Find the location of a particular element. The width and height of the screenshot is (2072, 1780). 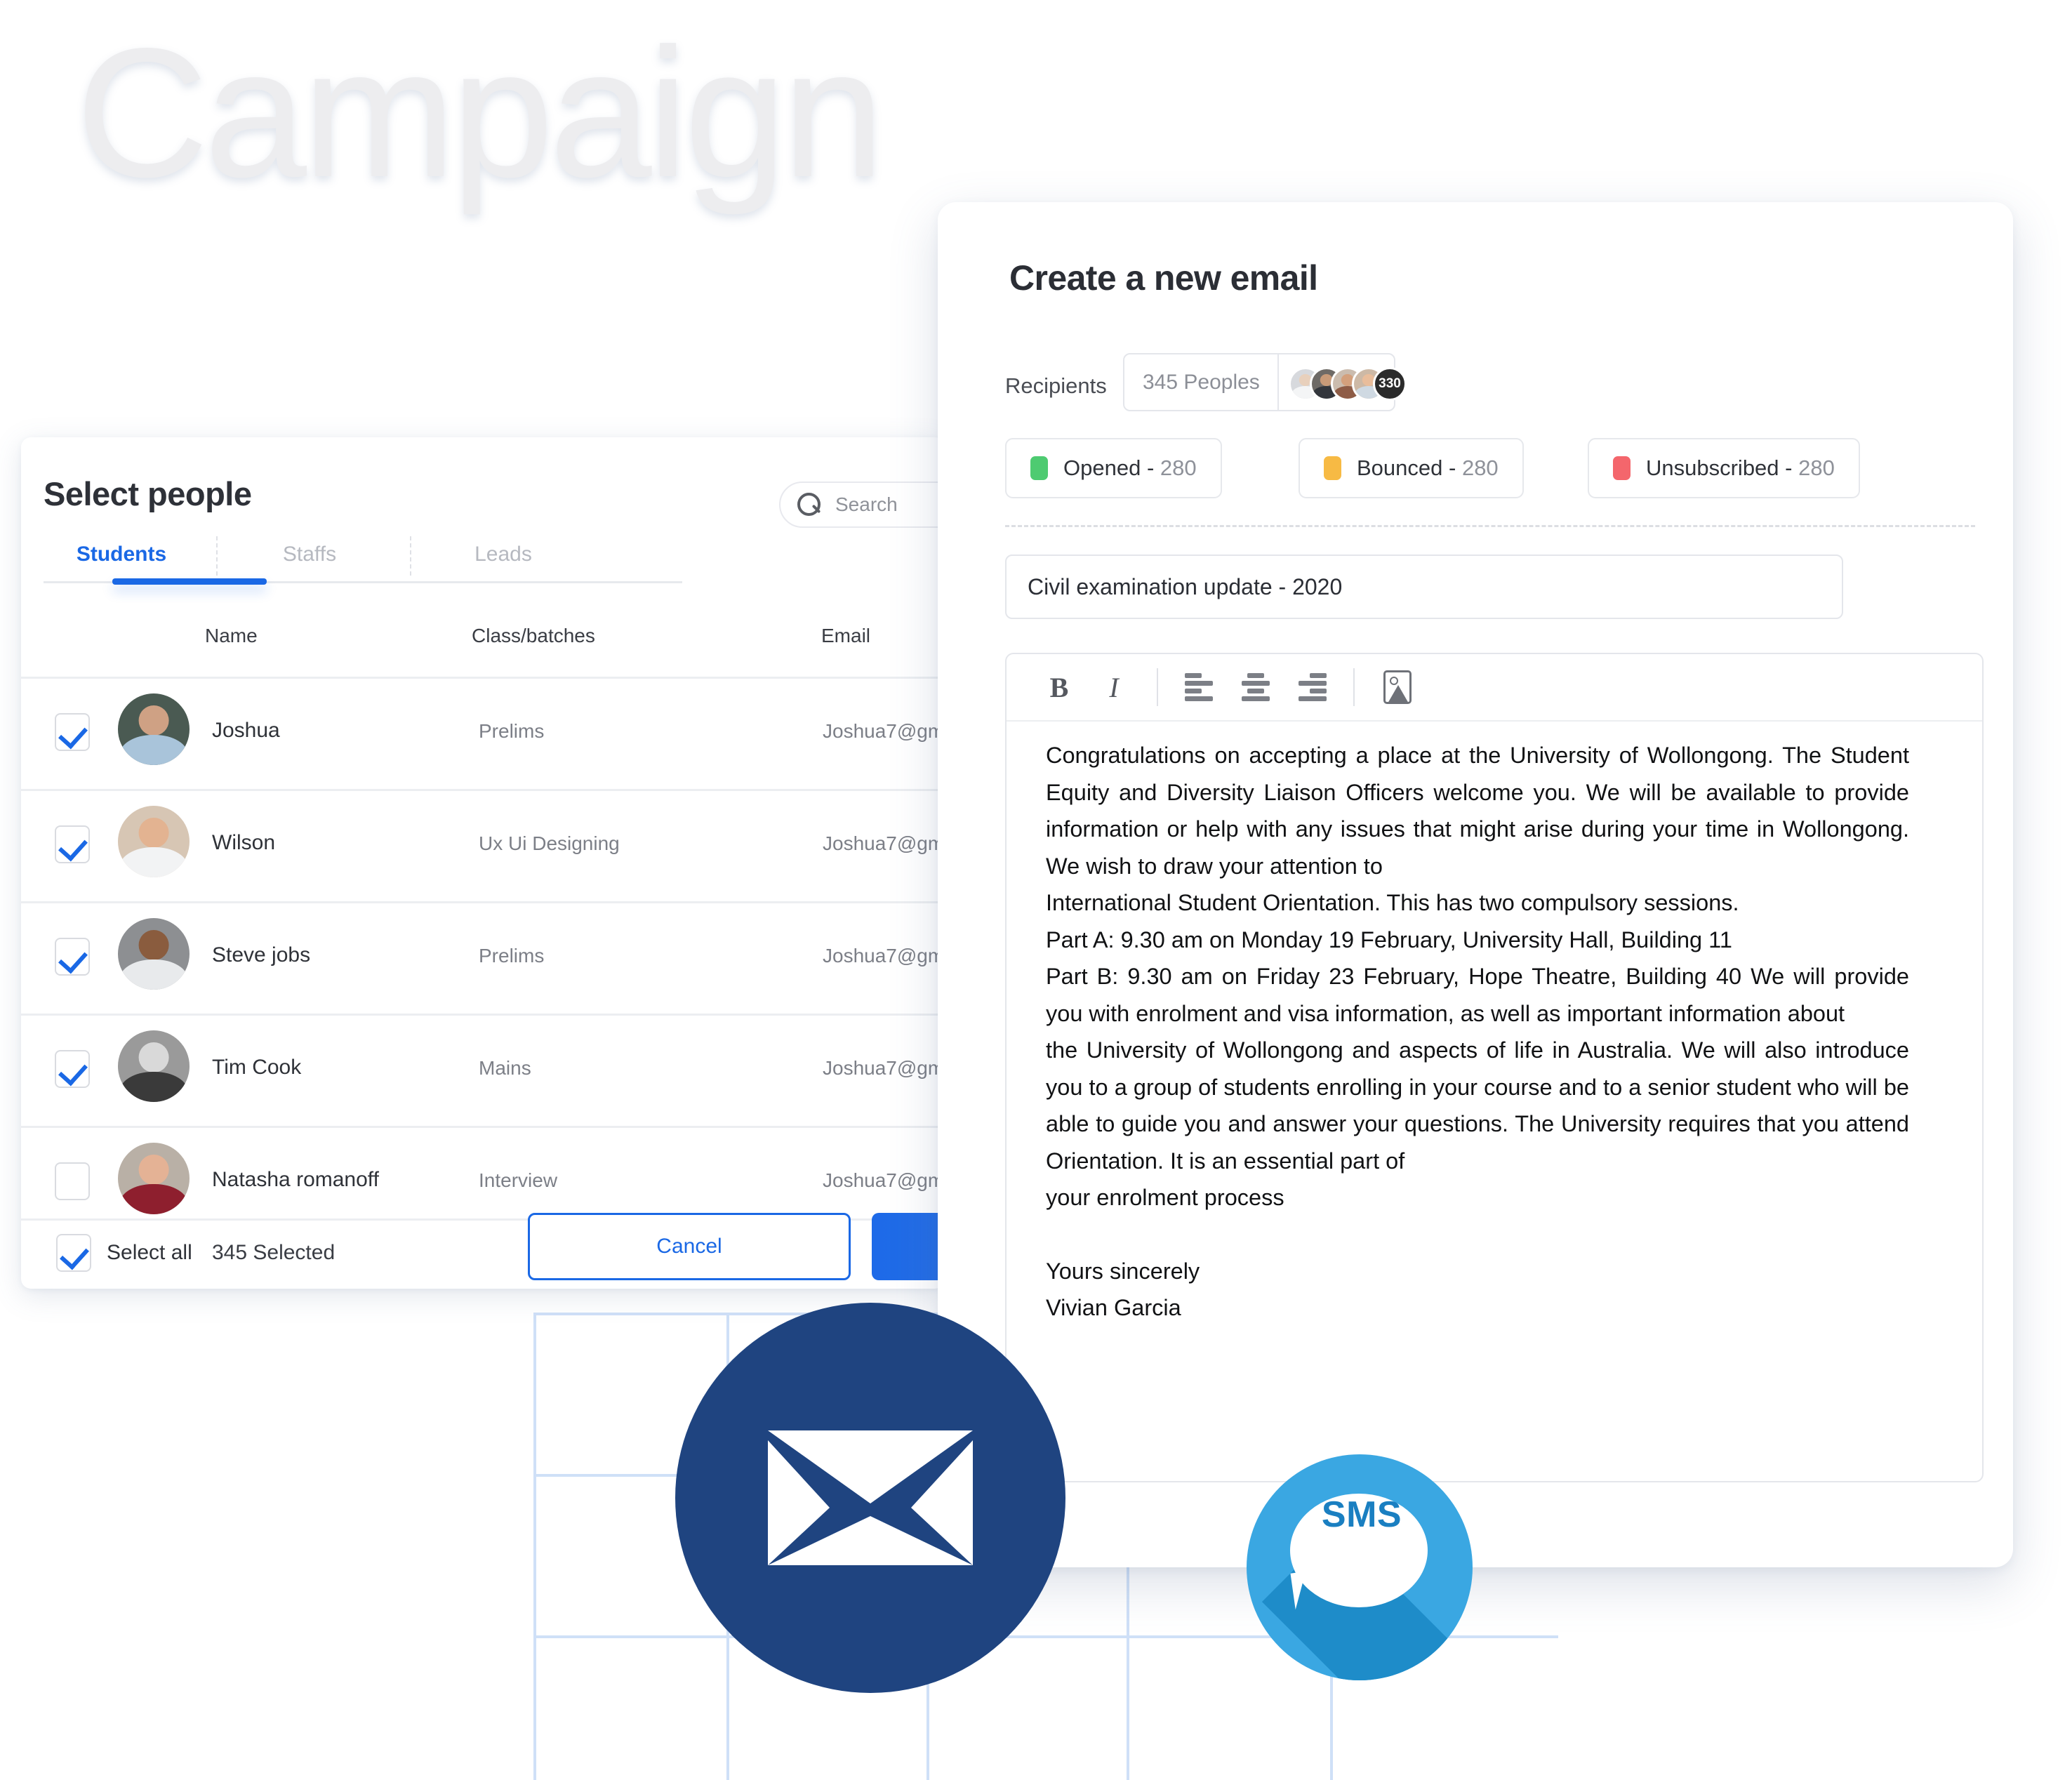

tab-staffs: Staffs is located at coordinates (310, 554).